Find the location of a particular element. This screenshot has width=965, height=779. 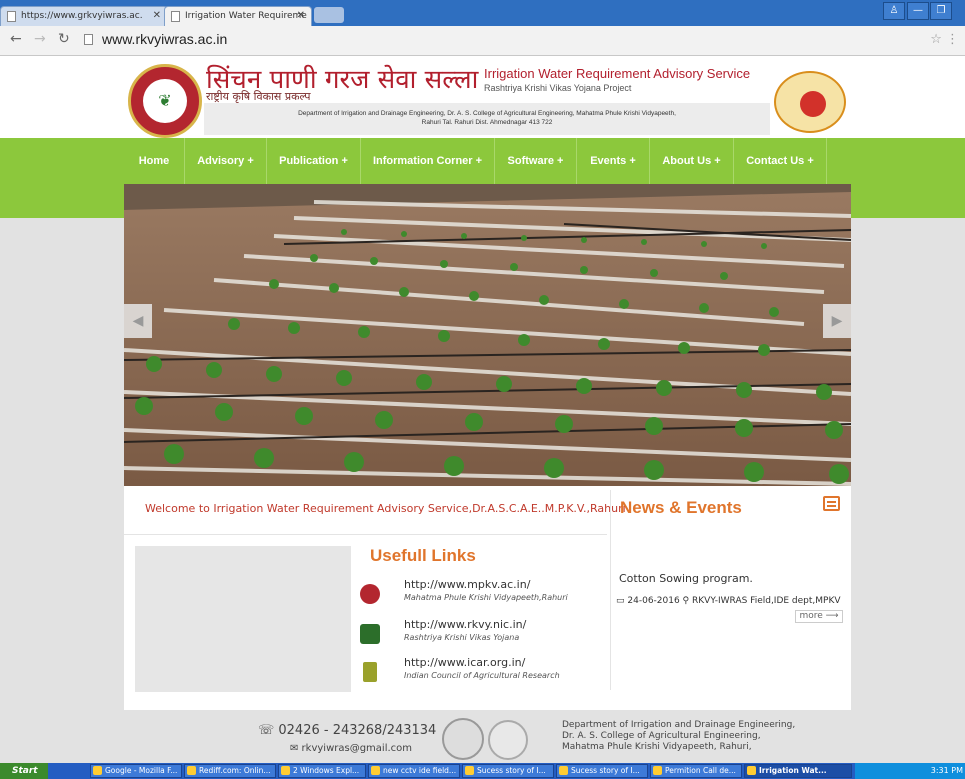

link-url: http://www.rkvy.nic.in/ is located at coordinates (465, 624).